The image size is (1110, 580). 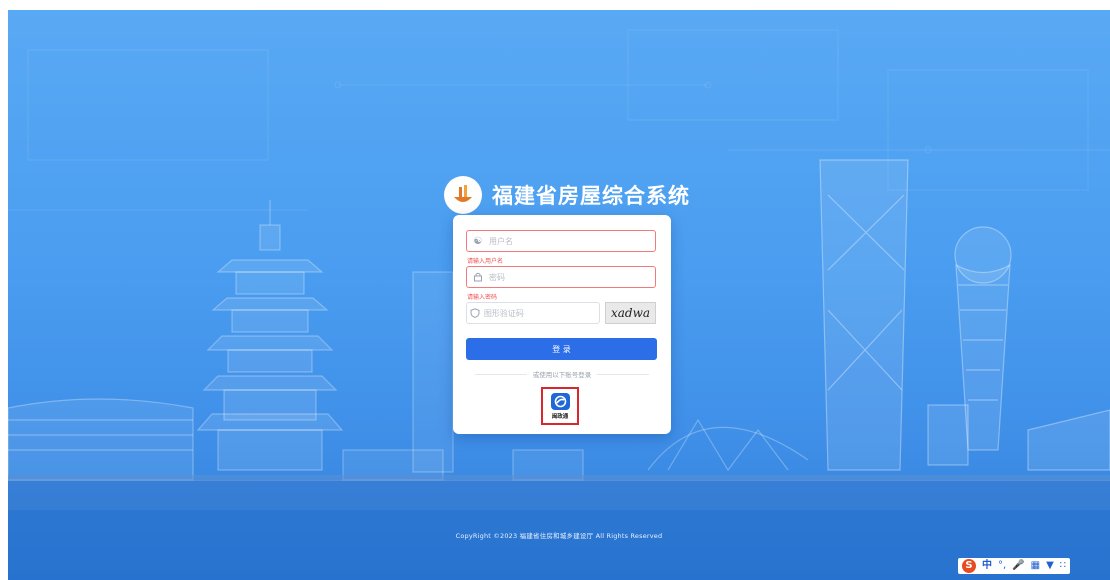 I want to click on sogou-logo: S, so click(x=969, y=566).